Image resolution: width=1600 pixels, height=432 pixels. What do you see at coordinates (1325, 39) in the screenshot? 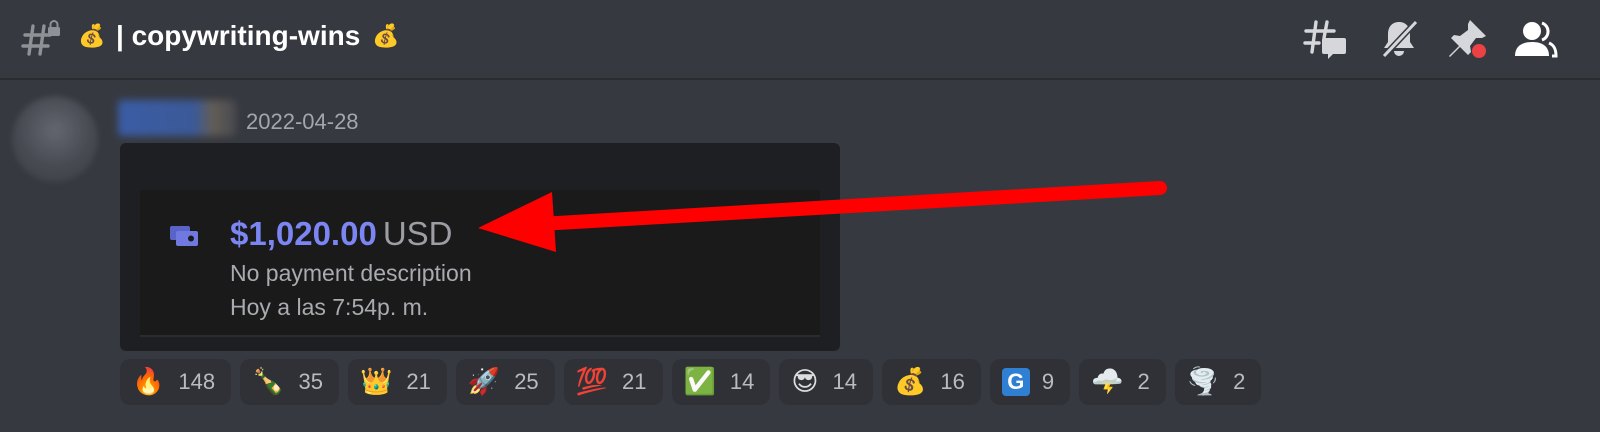
I see `threads-icon` at bounding box center [1325, 39].